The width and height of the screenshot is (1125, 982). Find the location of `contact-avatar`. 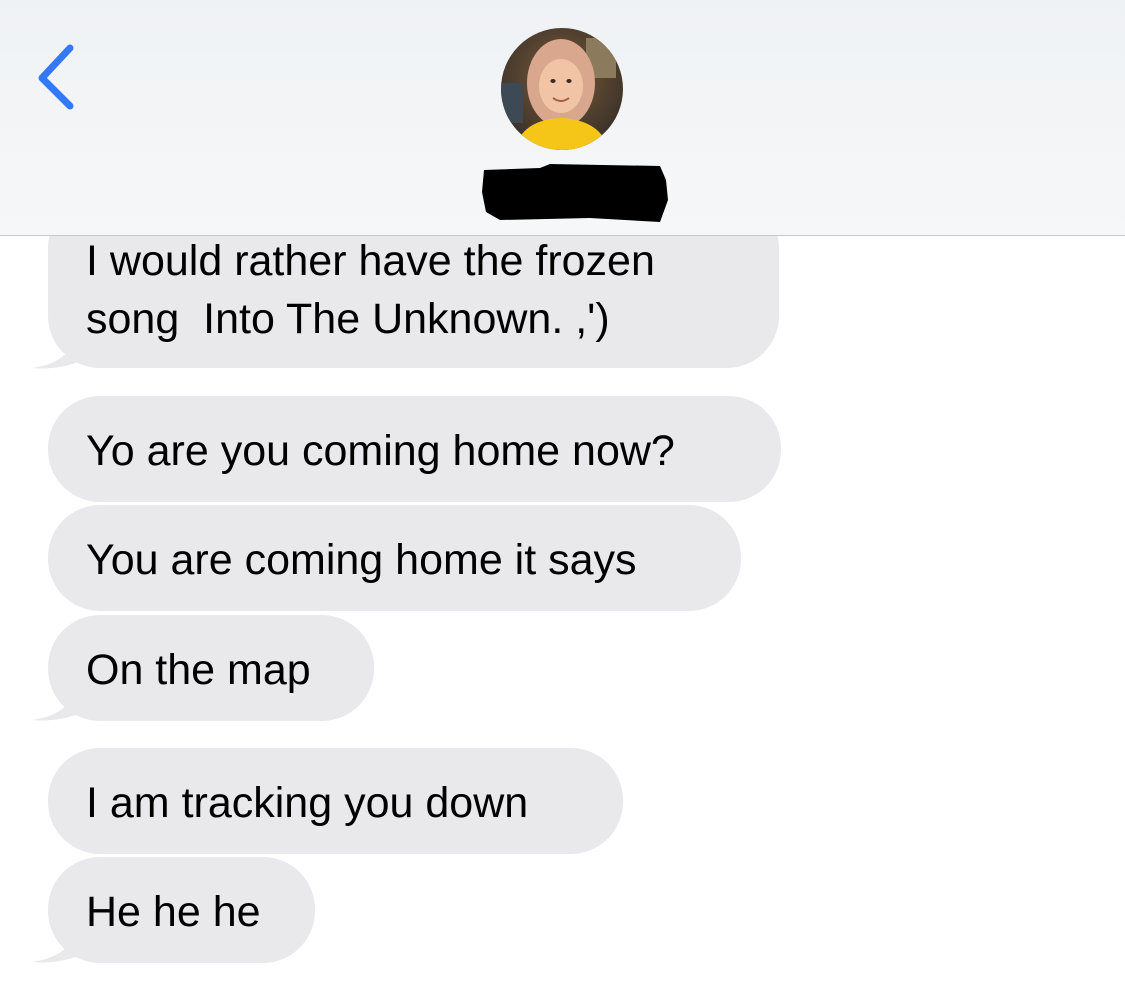

contact-avatar is located at coordinates (562, 89).